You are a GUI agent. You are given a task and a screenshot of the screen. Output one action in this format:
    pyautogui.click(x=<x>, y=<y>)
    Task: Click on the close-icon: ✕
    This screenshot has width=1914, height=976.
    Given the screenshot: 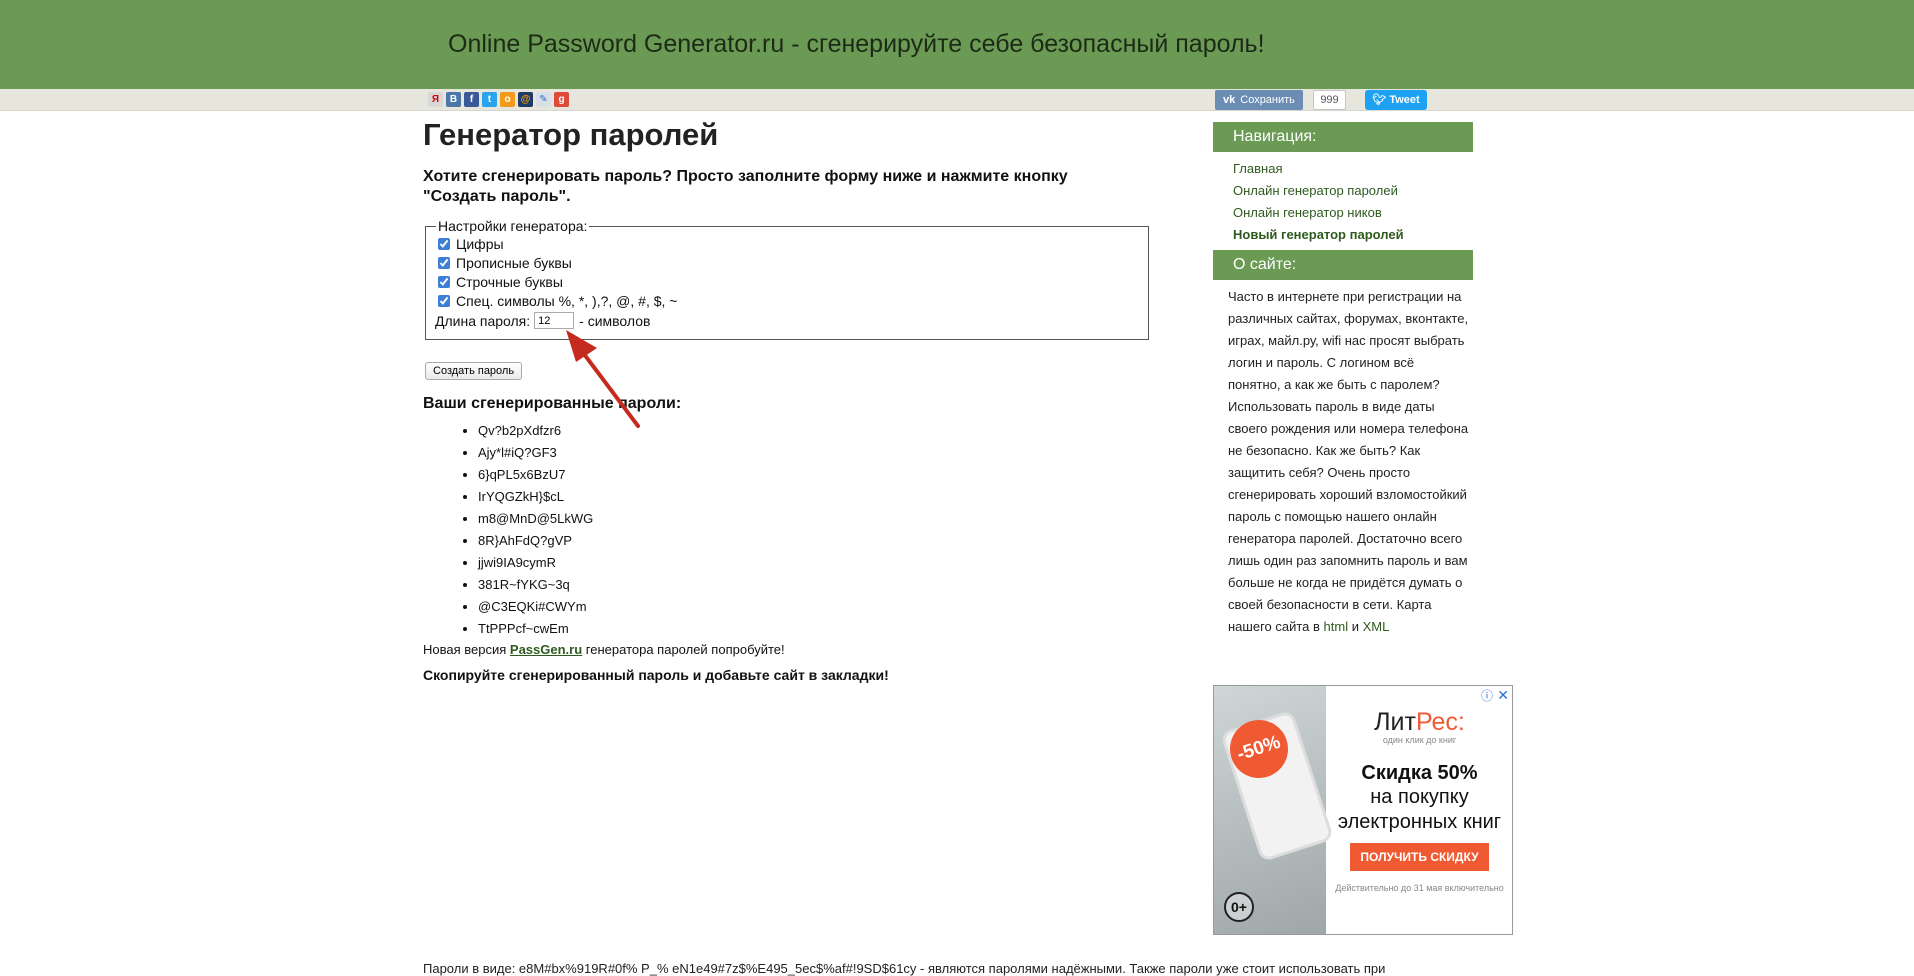 What is the action you would take?
    pyautogui.click(x=1503, y=695)
    